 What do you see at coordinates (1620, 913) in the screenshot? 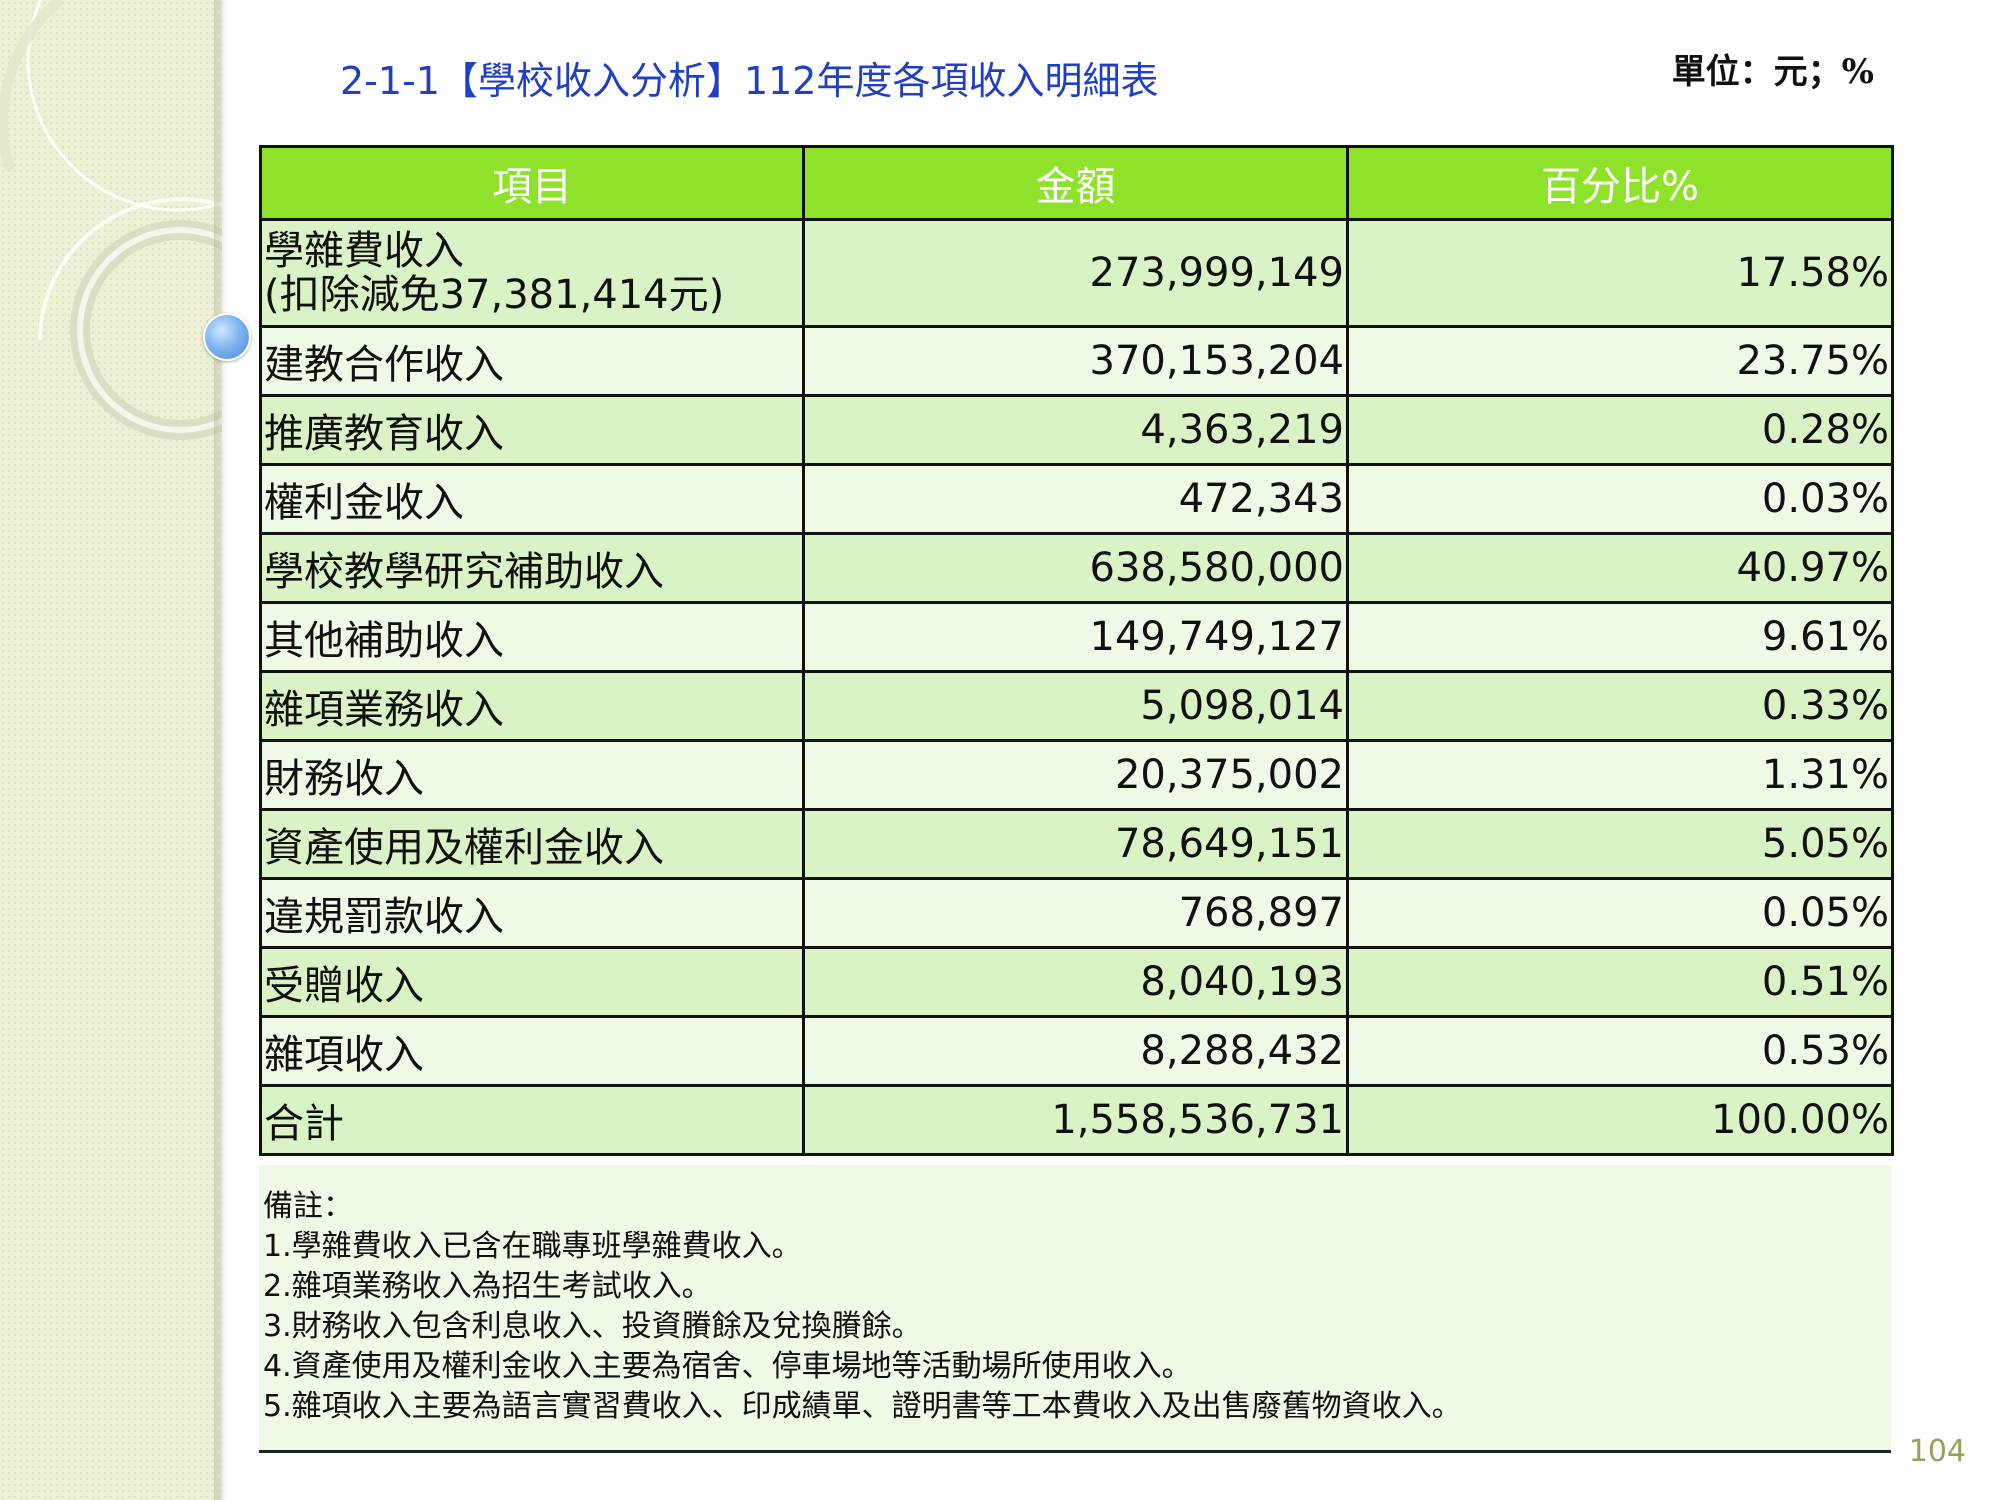
I see `row-percent: 0.05%` at bounding box center [1620, 913].